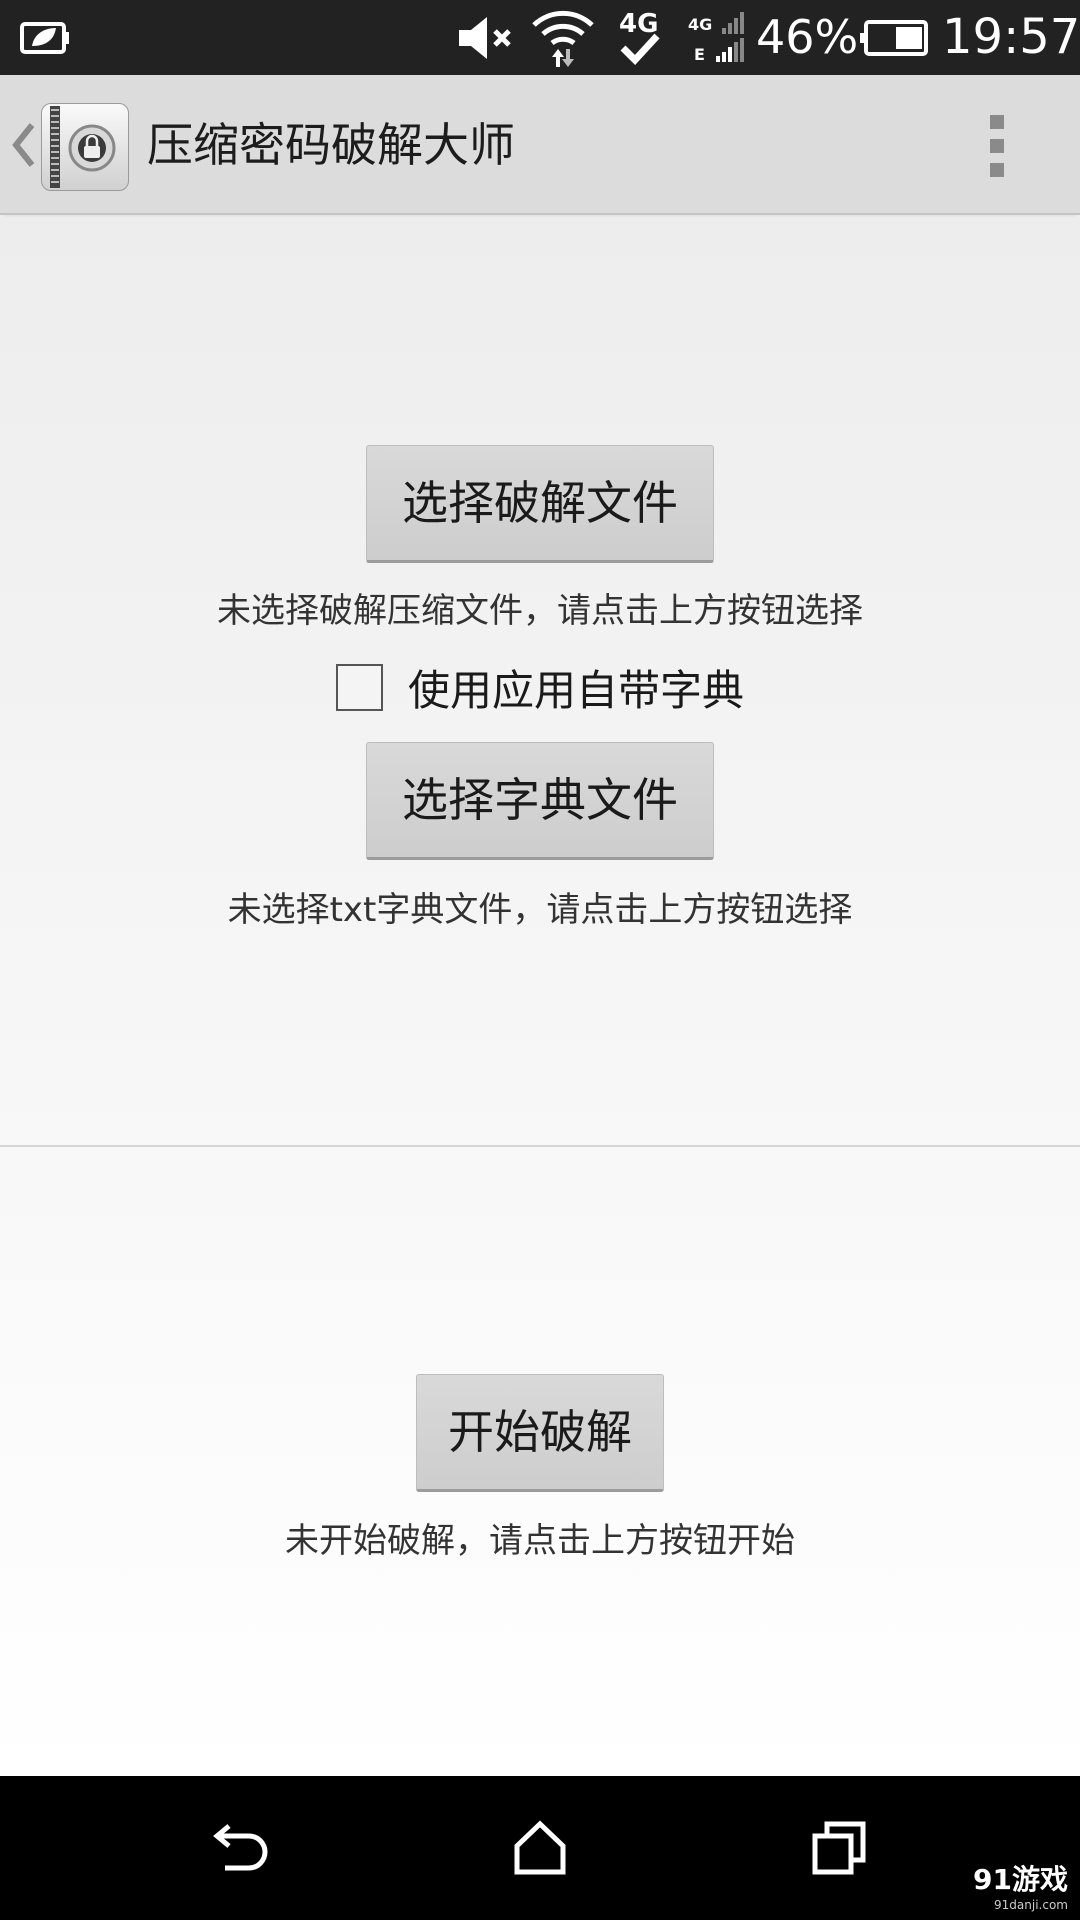 The image size is (1080, 1920). What do you see at coordinates (716, 37) in the screenshot?
I see `signal-icon: 4G E` at bounding box center [716, 37].